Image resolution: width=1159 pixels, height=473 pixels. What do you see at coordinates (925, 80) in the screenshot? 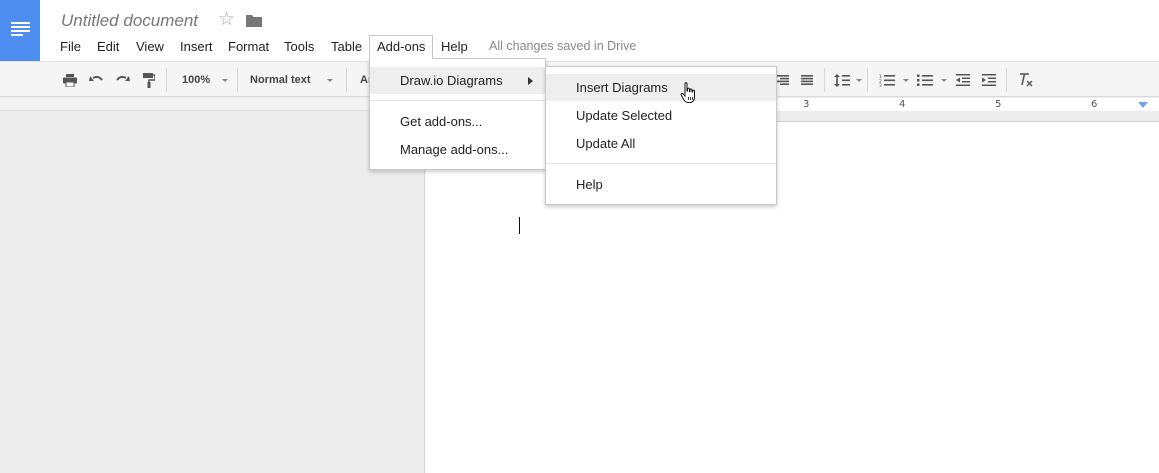
I see `bulleted-list-icon` at bounding box center [925, 80].